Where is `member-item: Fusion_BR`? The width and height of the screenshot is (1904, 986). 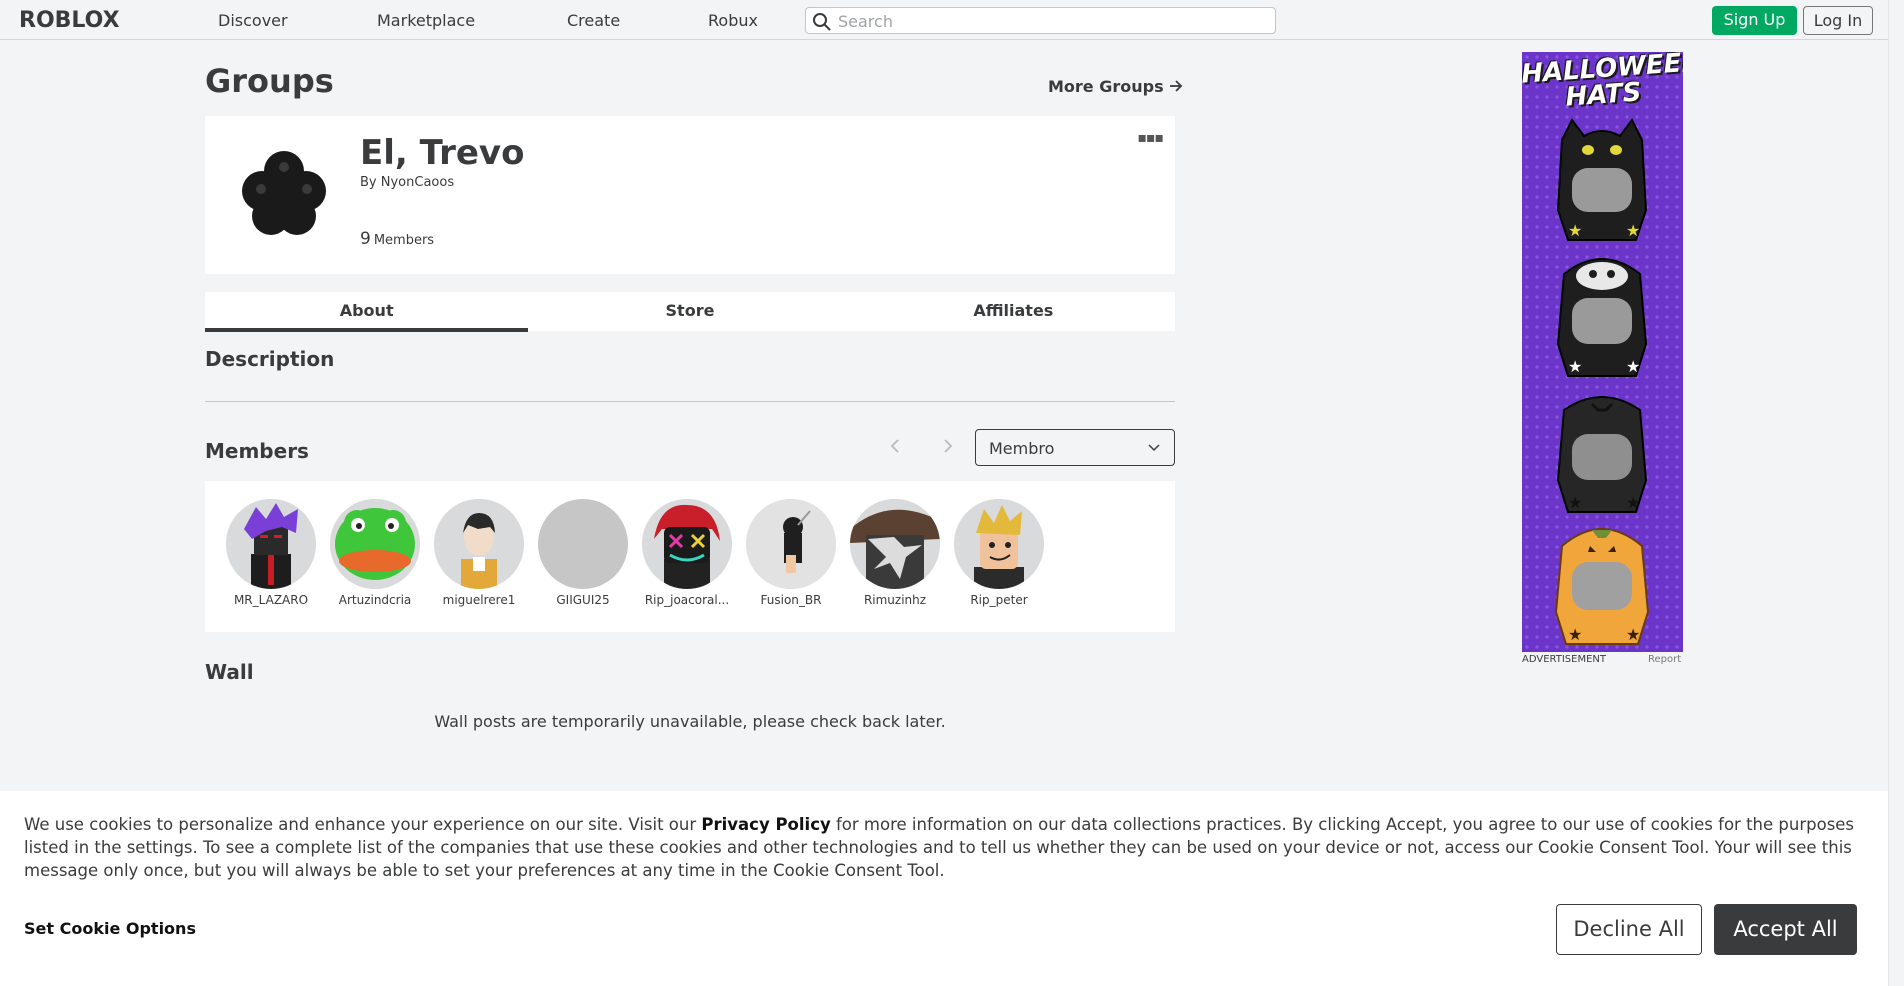 member-item: Fusion_BR is located at coordinates (791, 553).